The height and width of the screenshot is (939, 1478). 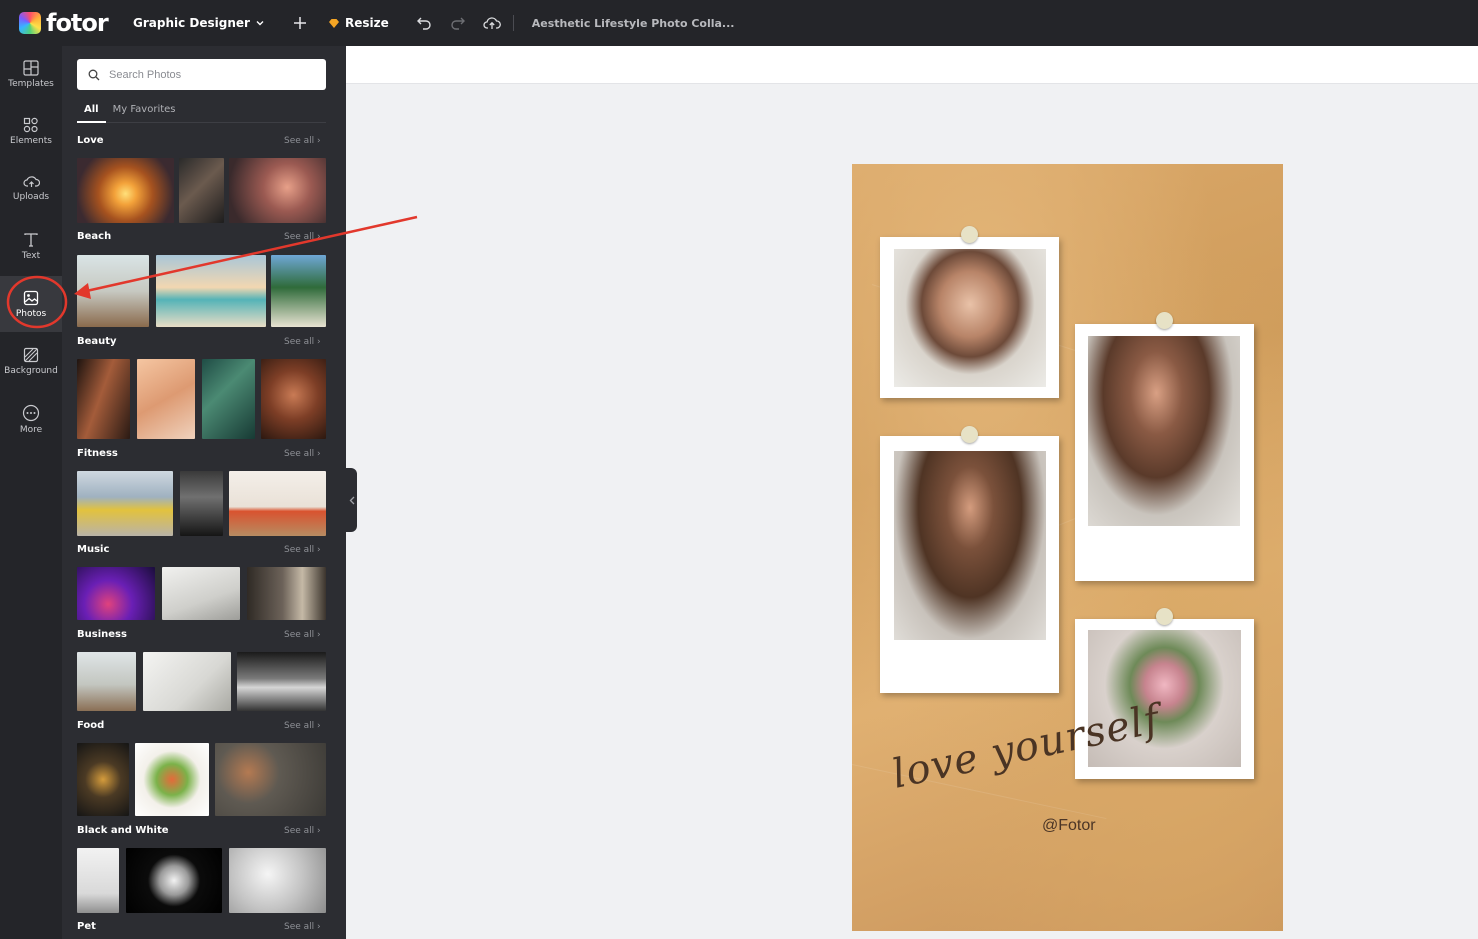 I want to click on annotation-circle, so click(x=37, y=302).